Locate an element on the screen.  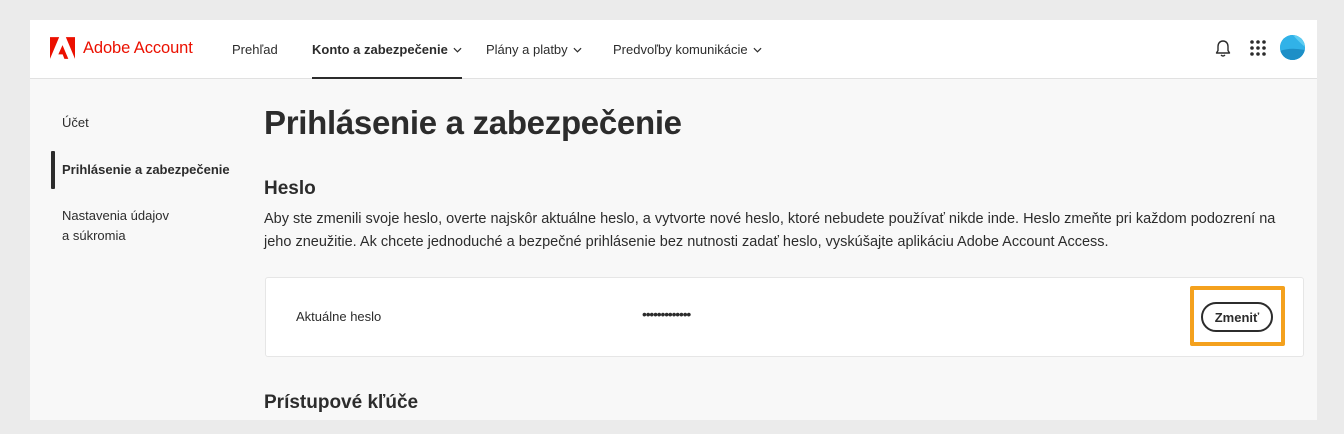
nav-item-label: Konto a zabezpečenie is located at coordinates (380, 49).